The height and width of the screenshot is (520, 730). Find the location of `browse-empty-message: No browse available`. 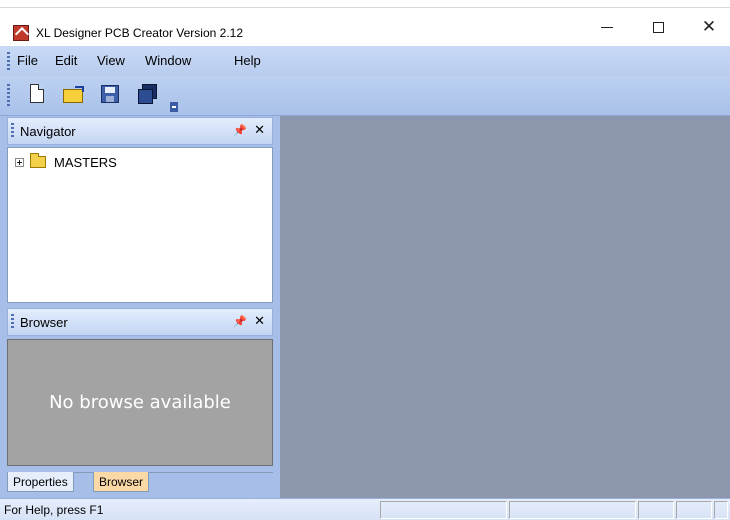

browse-empty-message: No browse available is located at coordinates (140, 402).